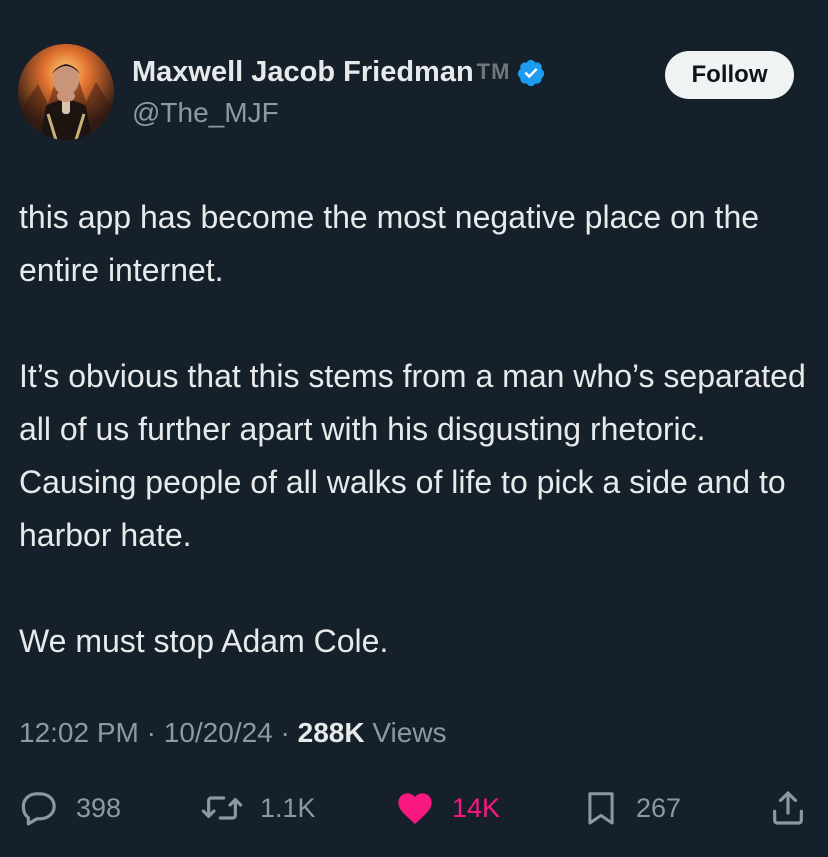 The width and height of the screenshot is (828, 857). I want to click on repost-icon, so click(222, 808).